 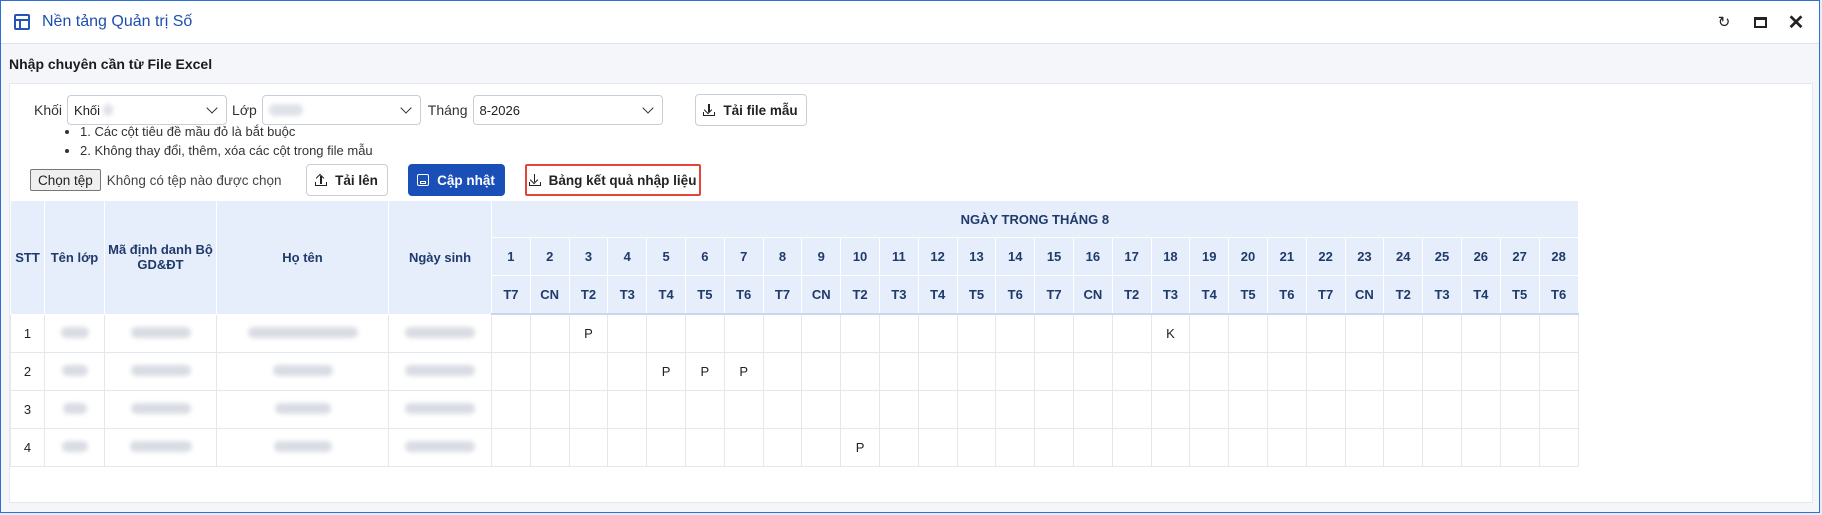 What do you see at coordinates (750, 110) in the screenshot?
I see `download-template-button: Tải file mẫu` at bounding box center [750, 110].